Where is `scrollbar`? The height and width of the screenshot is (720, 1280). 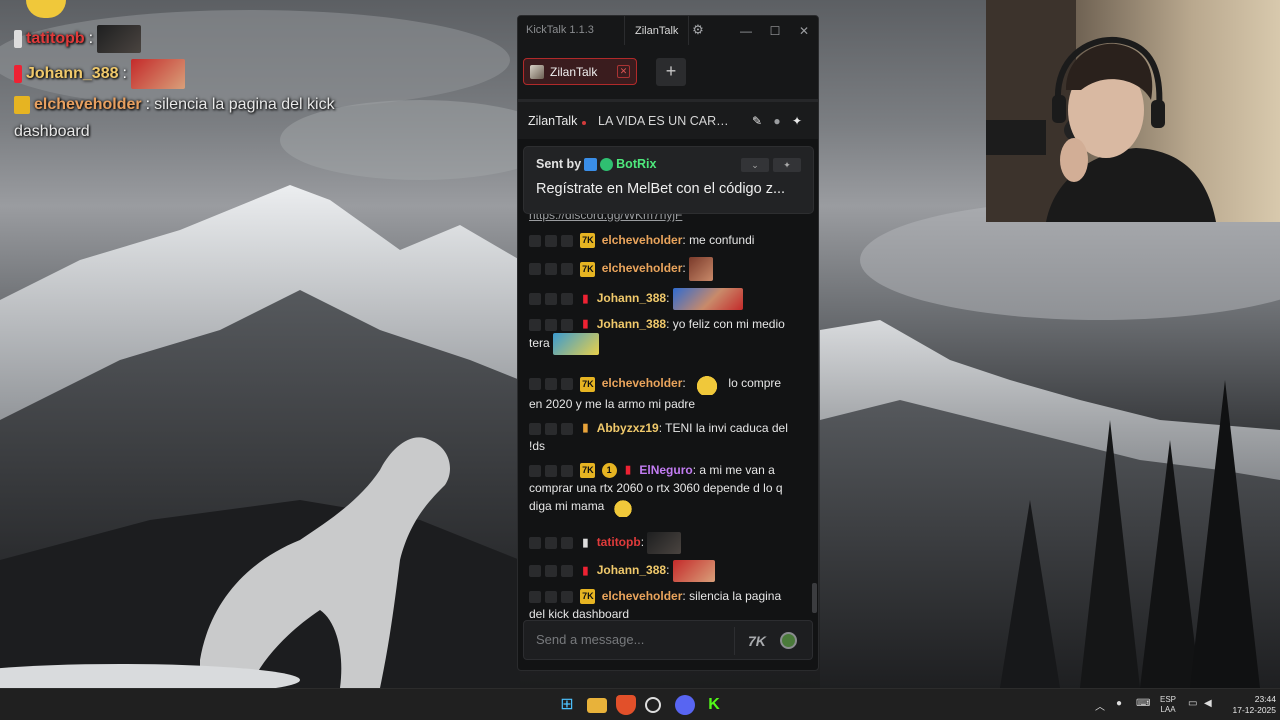
scrollbar is located at coordinates (814, 598).